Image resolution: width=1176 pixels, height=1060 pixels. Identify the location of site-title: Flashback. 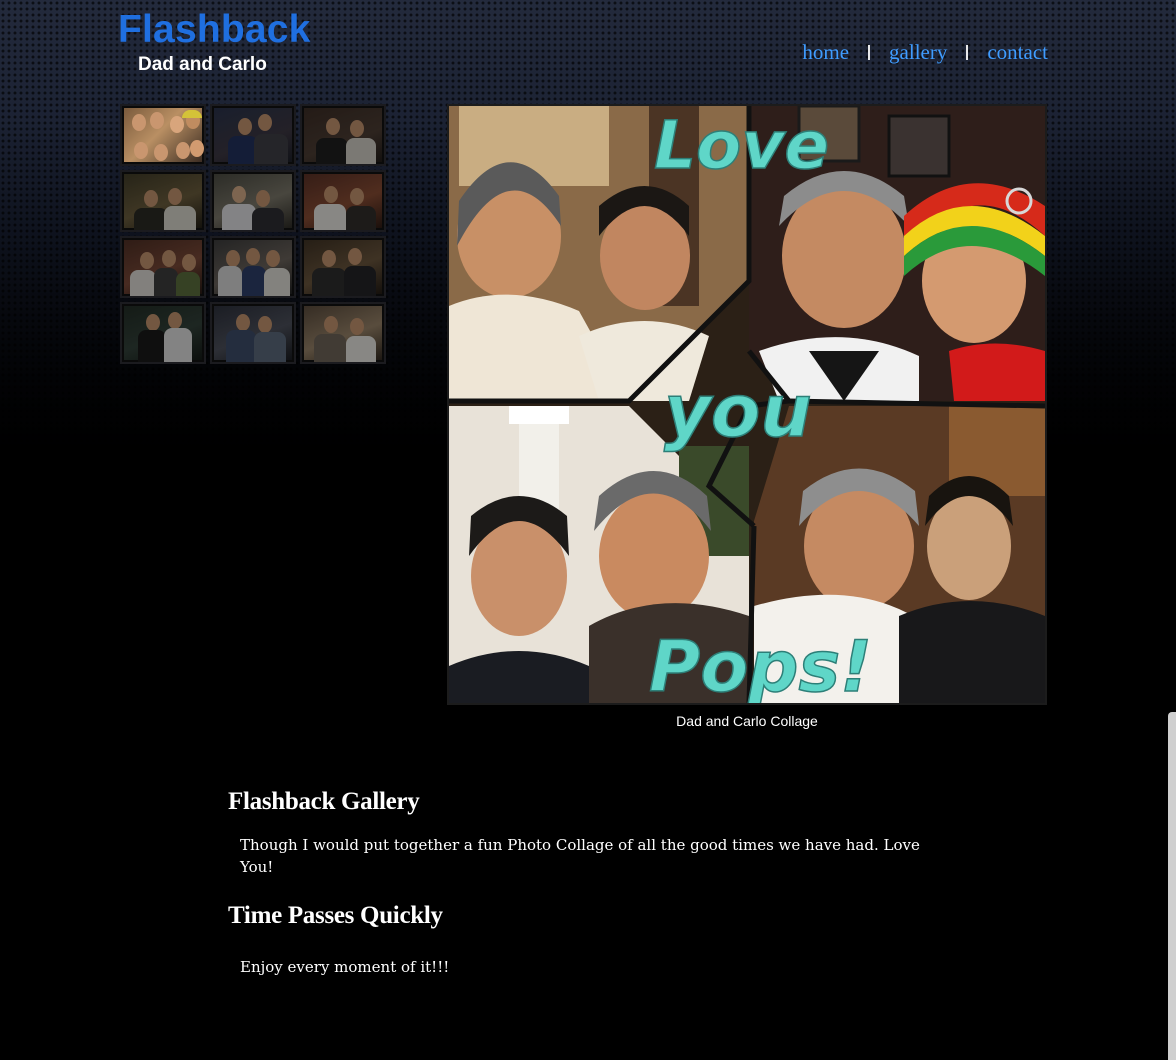
(214, 29).